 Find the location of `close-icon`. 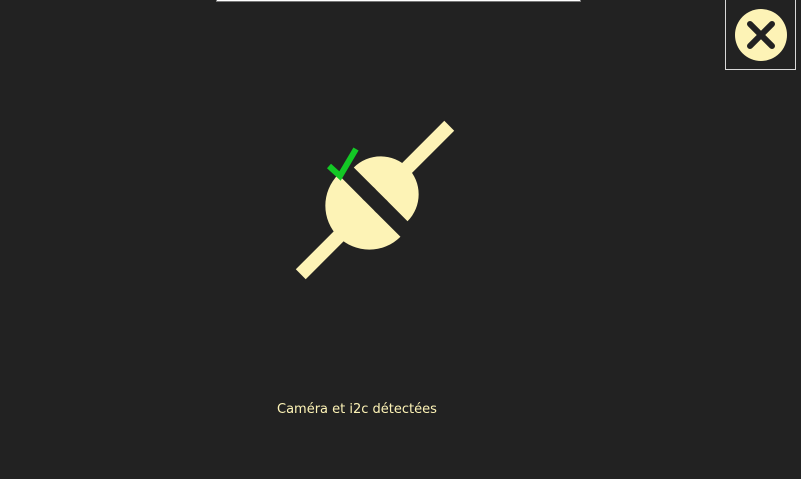

close-icon is located at coordinates (761, 35).